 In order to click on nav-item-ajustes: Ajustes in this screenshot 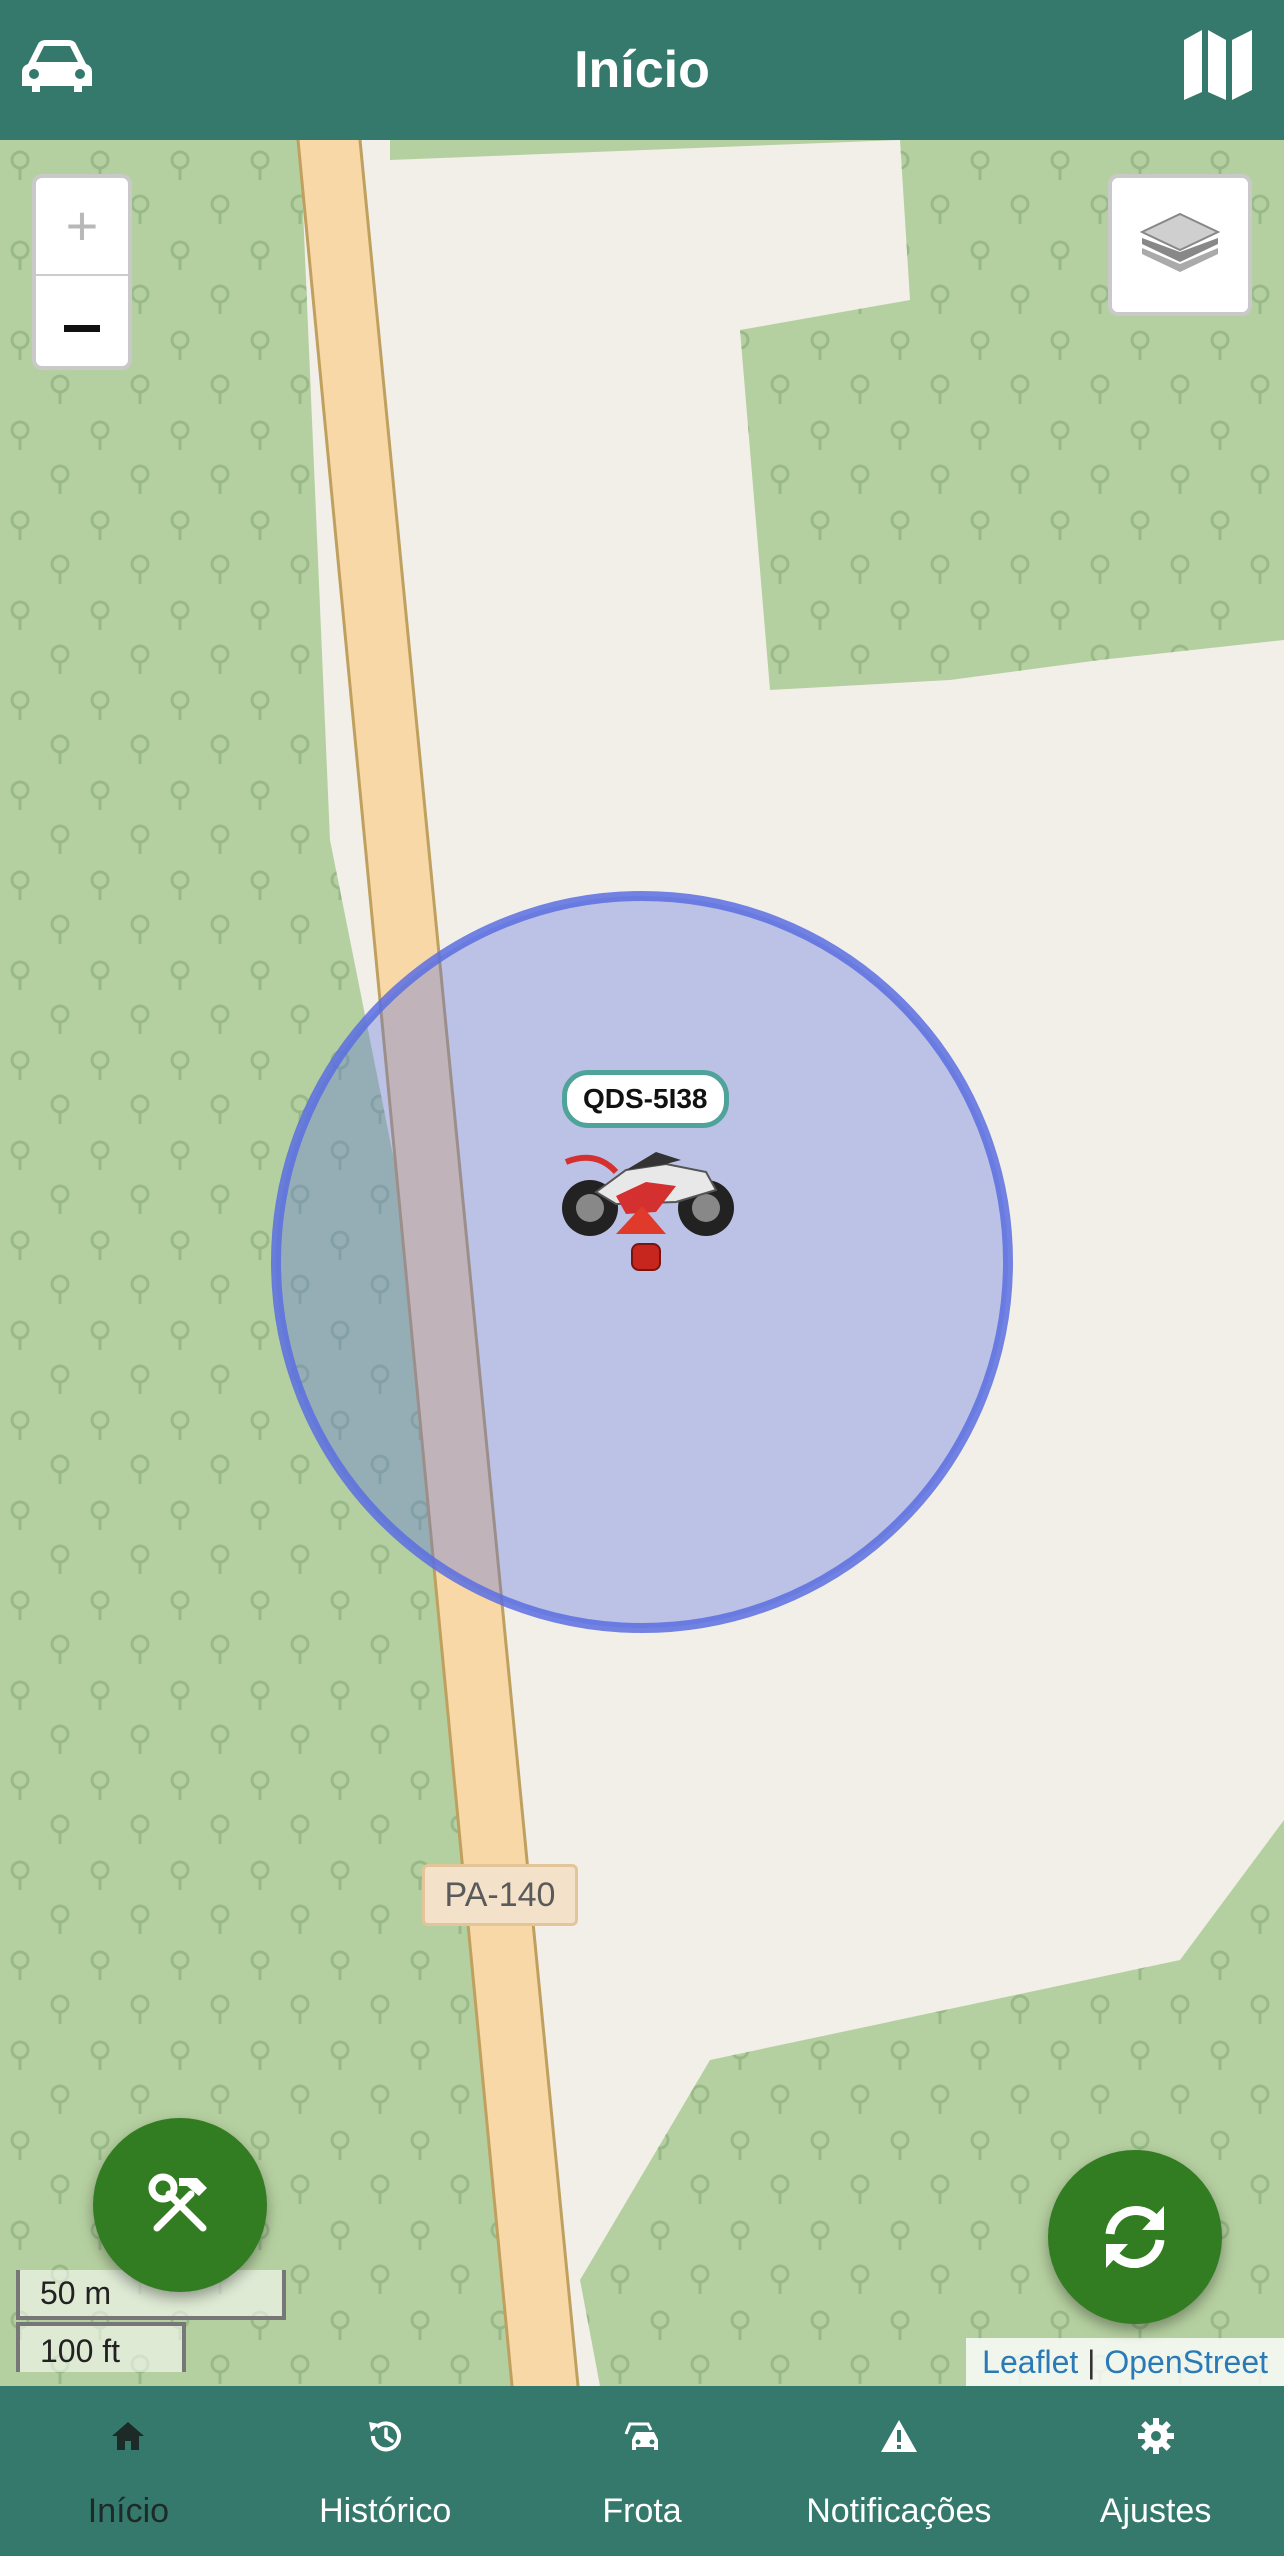, I will do `click(1155, 2471)`.